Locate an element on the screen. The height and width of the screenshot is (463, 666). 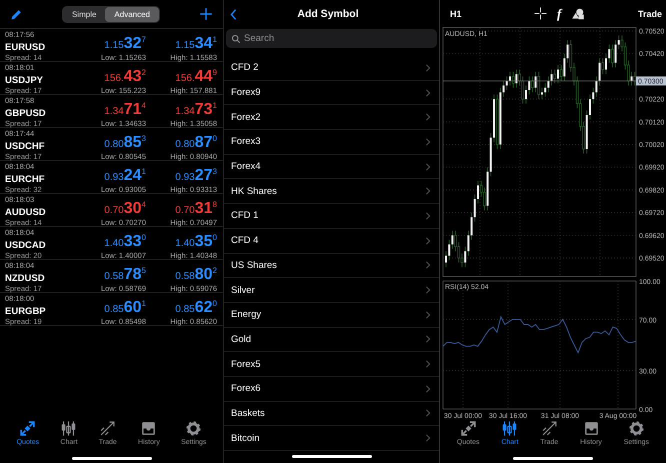
symbol-name: AUDUSD is located at coordinates (31, 212).